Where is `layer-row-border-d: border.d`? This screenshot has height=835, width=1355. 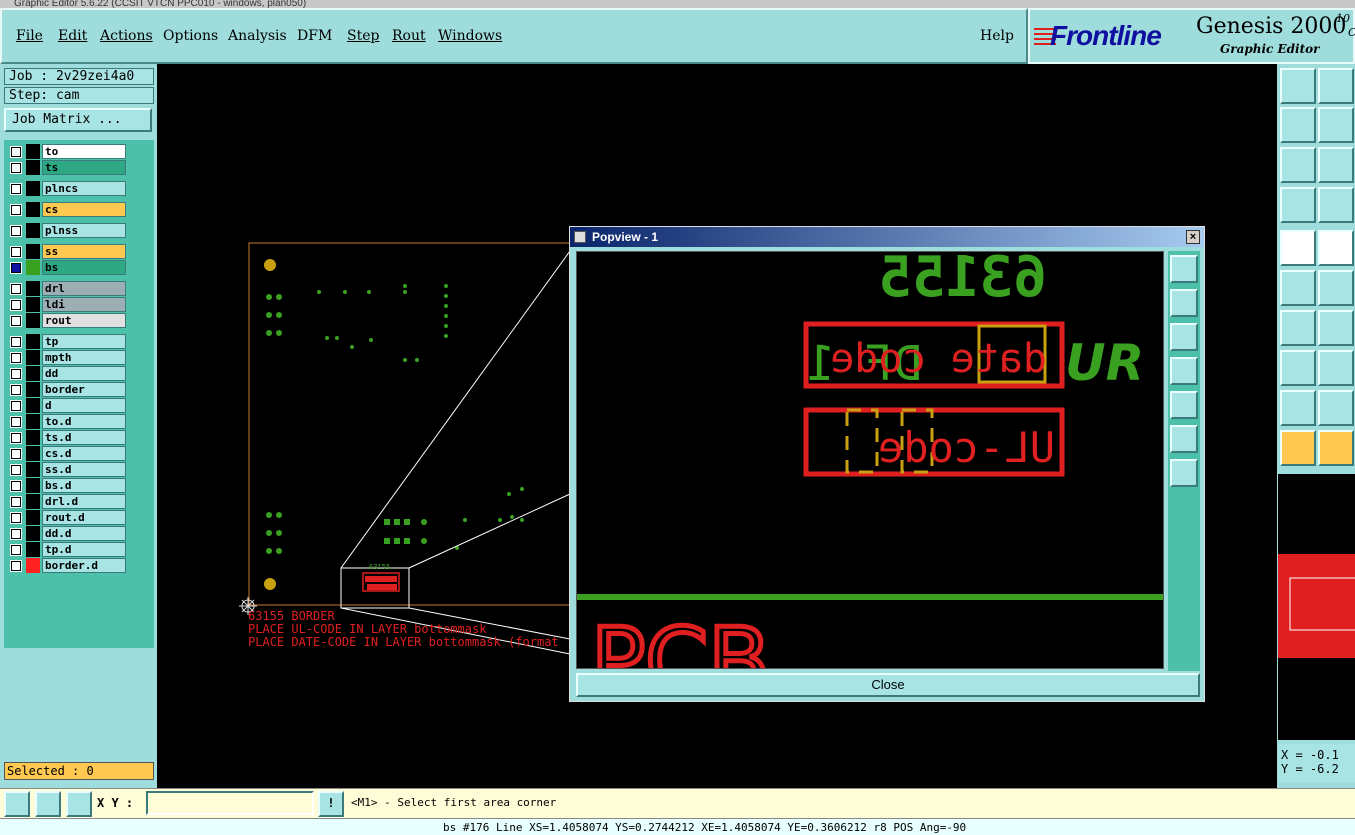 layer-row-border-d: border.d is located at coordinates (66, 565).